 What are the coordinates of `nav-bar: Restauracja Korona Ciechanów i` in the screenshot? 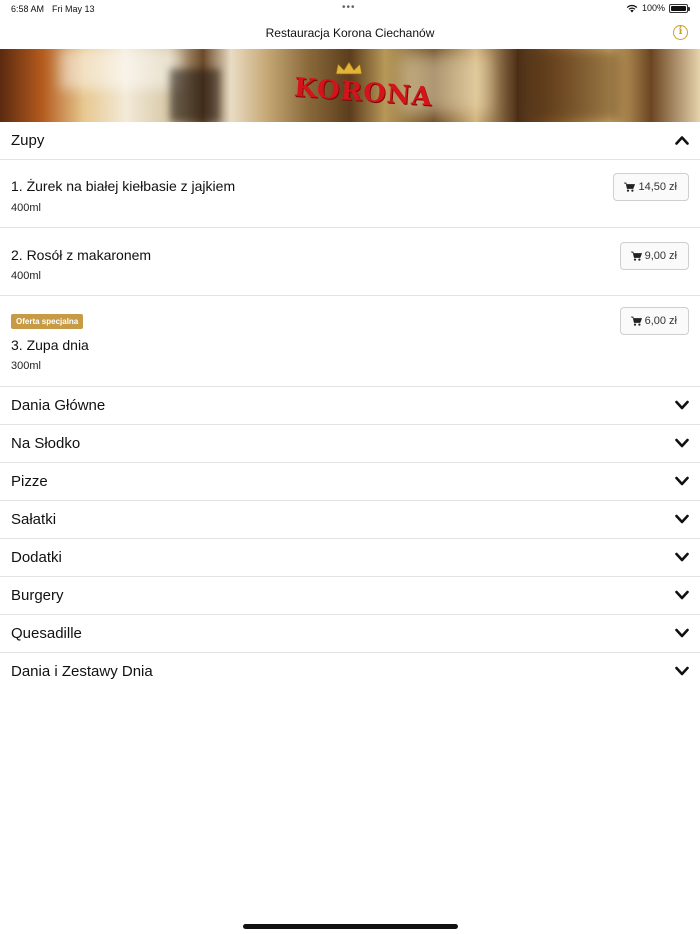 It's located at (350, 33).